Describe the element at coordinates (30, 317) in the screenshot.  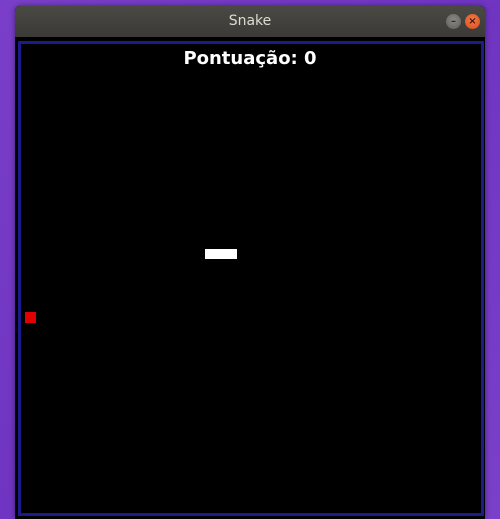
I see `food-item` at that location.